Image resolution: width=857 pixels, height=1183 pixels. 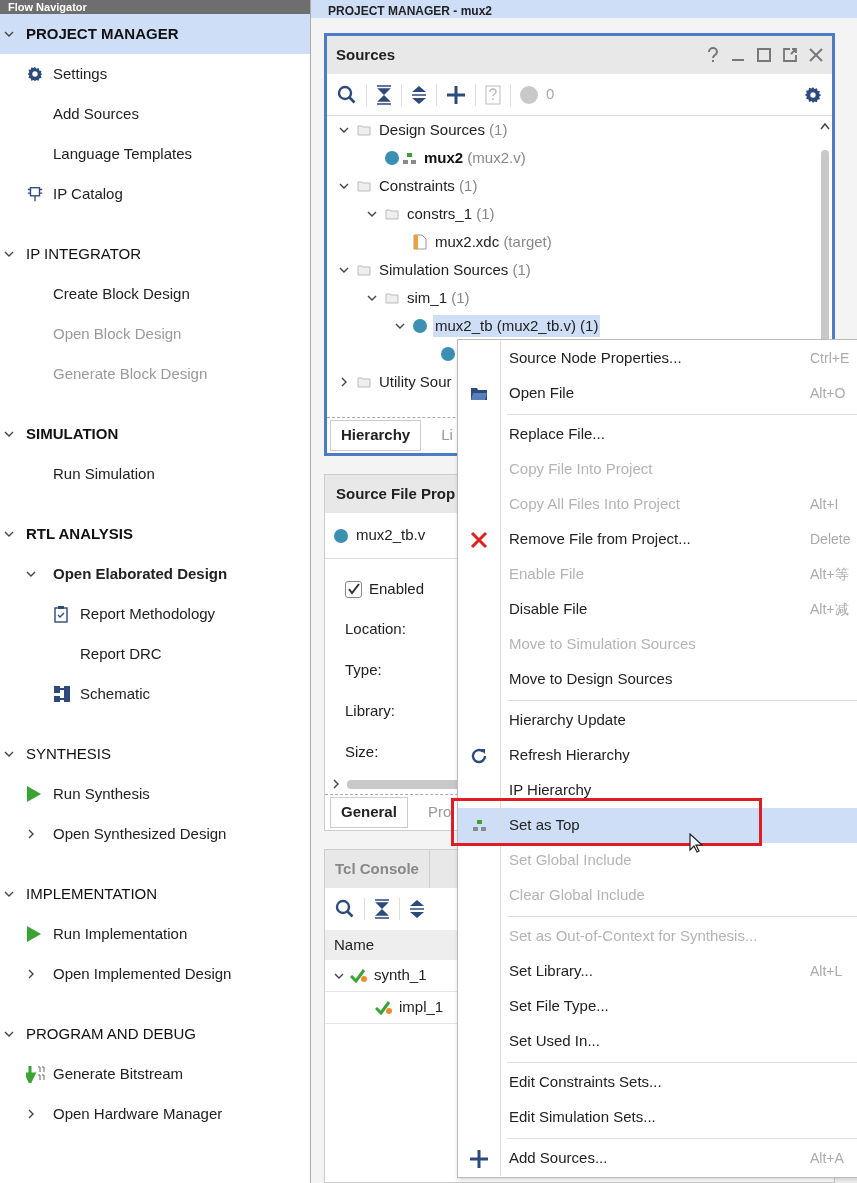 I want to click on menu-item: Refresh Hierarchy, so click(x=657, y=755).